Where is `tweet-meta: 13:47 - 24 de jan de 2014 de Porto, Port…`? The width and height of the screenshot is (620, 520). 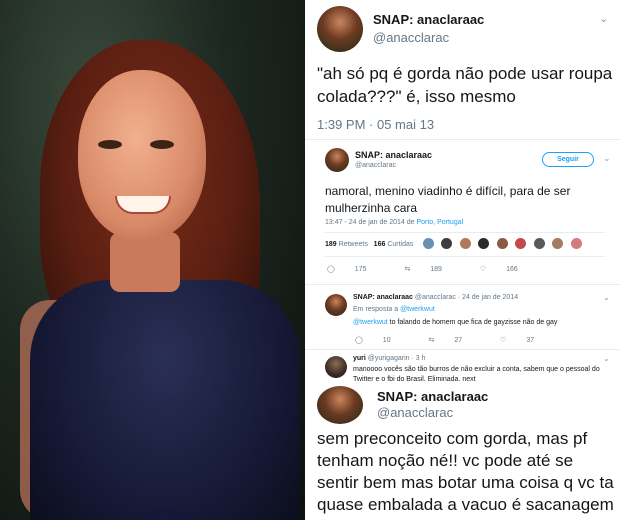
tweet-meta: 13:47 - 24 de jan de 2014 de Porto, Port… is located at coordinates (394, 222).